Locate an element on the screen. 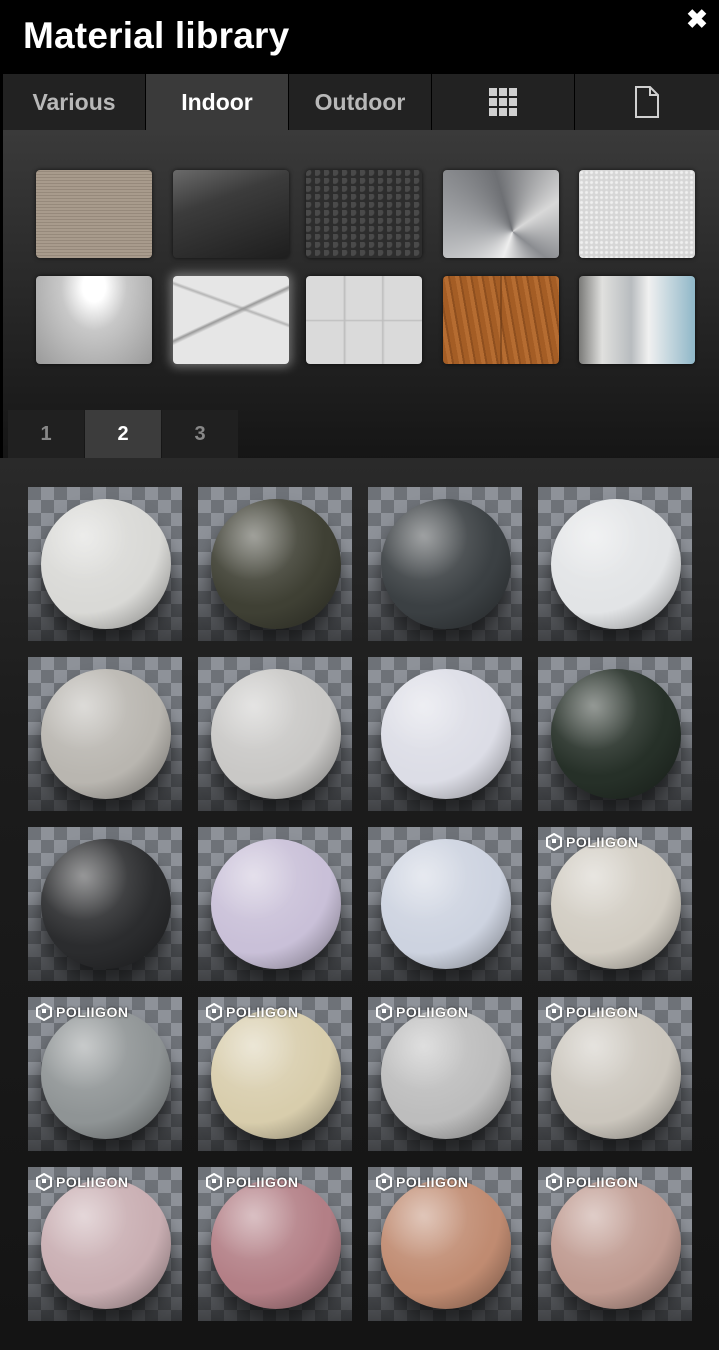  thumbnail-marble is located at coordinates (231, 320).